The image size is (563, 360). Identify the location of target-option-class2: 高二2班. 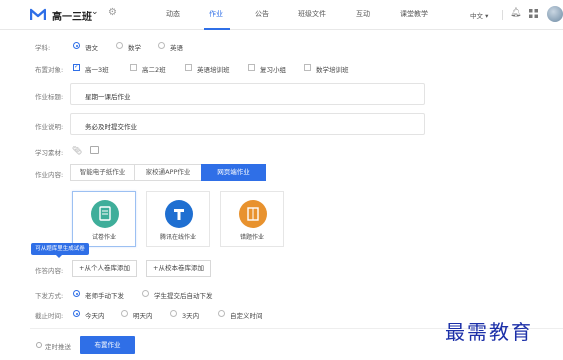
(154, 69).